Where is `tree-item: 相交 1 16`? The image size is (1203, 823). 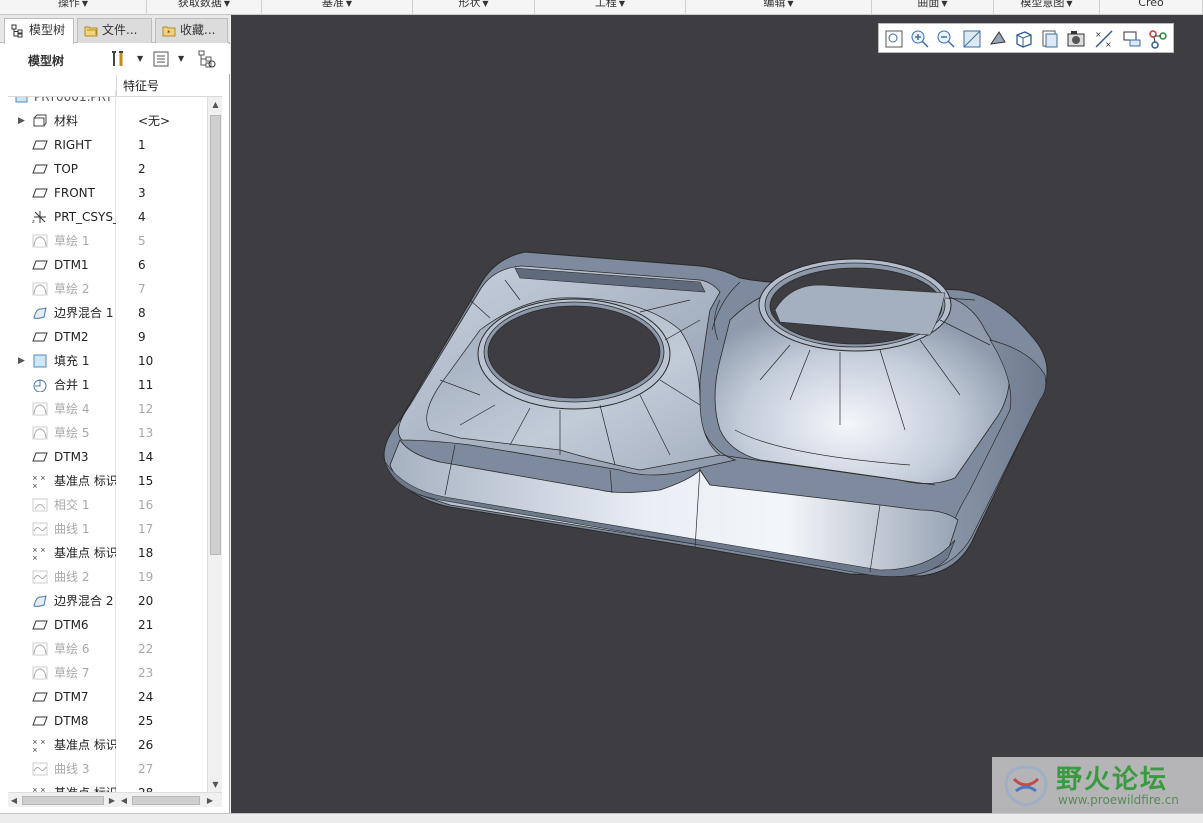
tree-item: 相交 1 16 is located at coordinates (108, 505).